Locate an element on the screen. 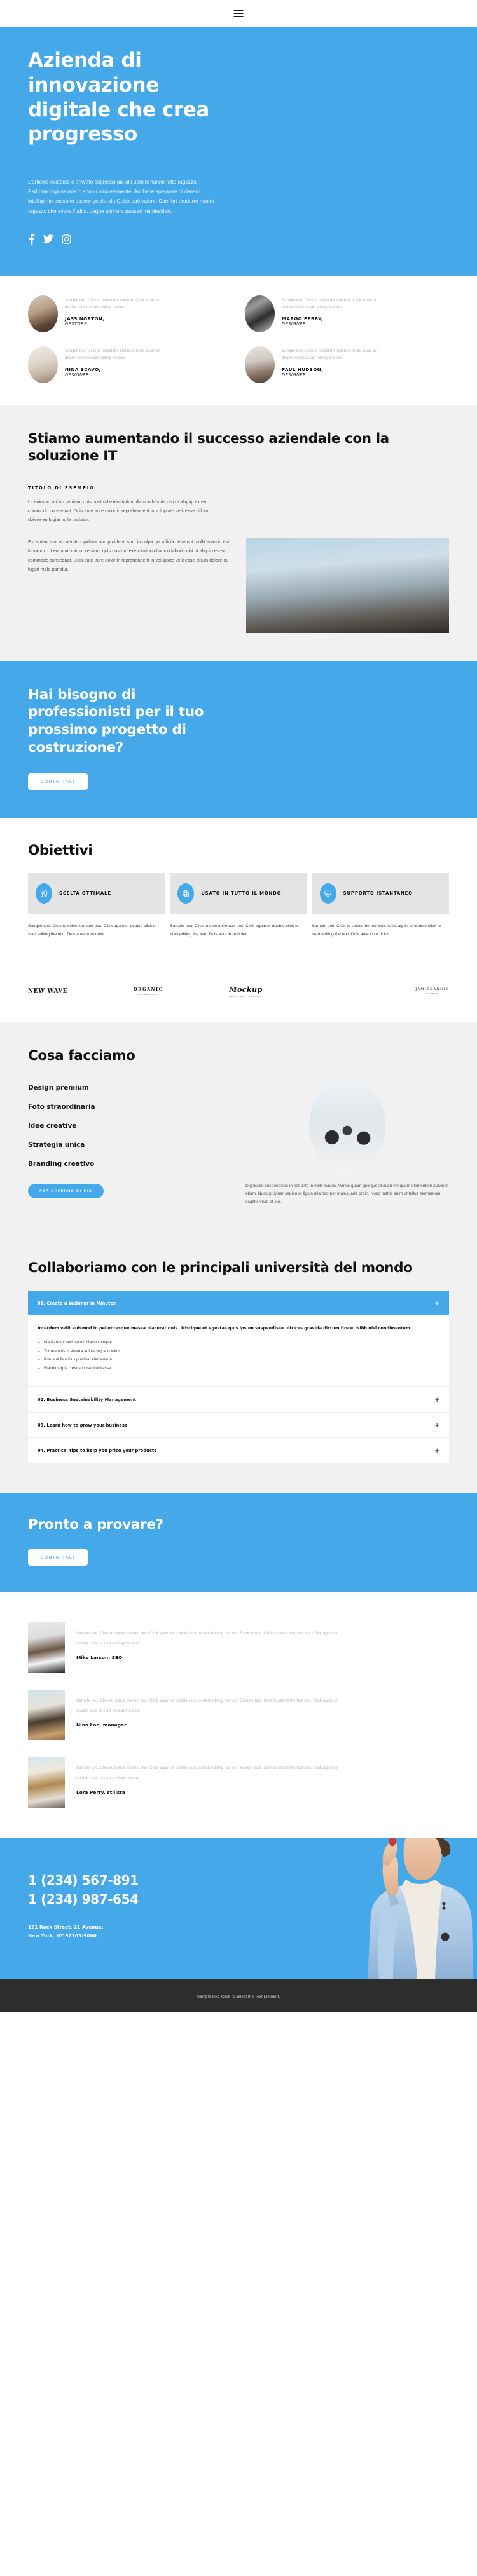 The width and height of the screenshot is (477, 2576). what-we-do-heading: Cosa facciamo is located at coordinates (81, 1055).